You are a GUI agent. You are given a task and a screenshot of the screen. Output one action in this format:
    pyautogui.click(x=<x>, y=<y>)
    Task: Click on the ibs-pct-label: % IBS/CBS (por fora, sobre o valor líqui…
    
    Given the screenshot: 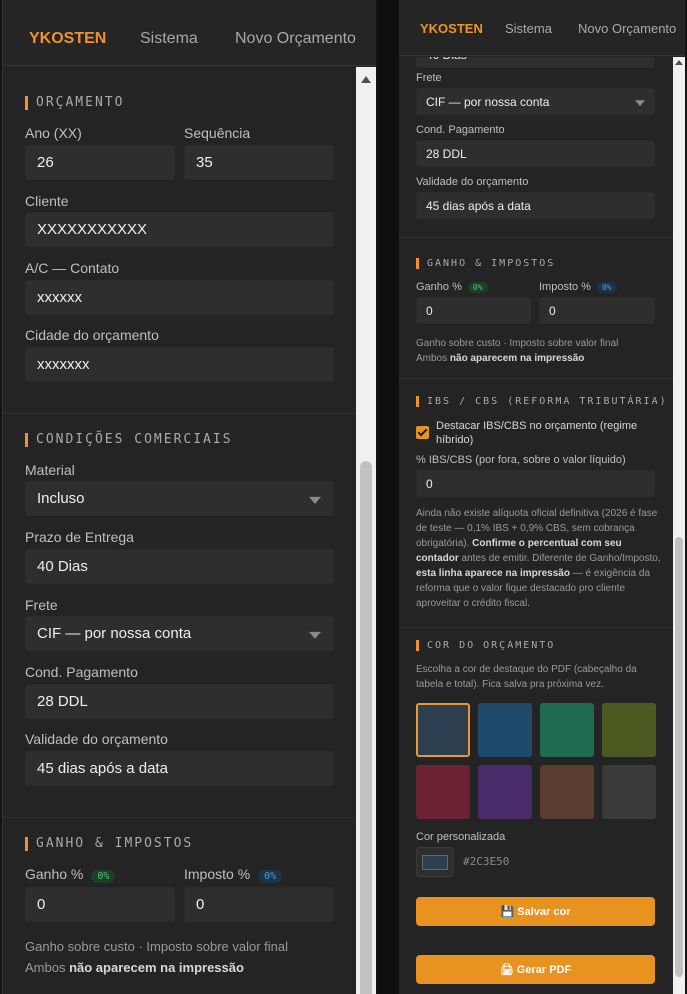 What is the action you would take?
    pyautogui.click(x=521, y=460)
    